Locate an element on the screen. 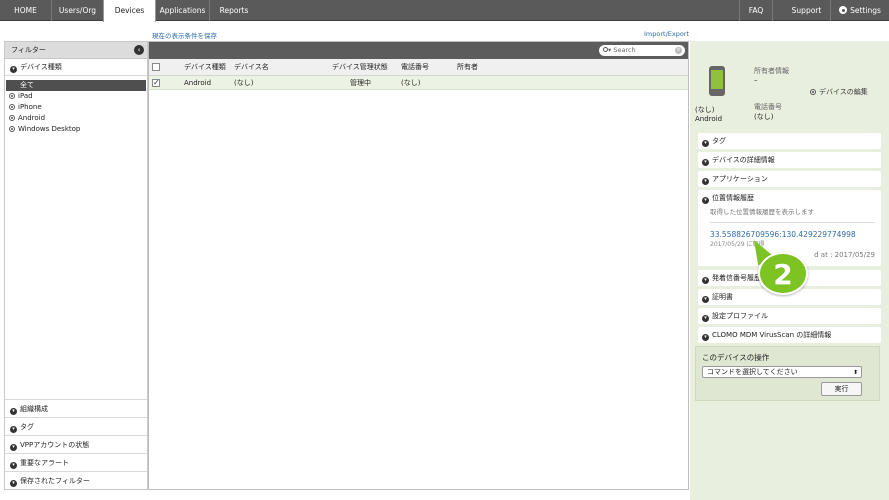 The height and width of the screenshot is (500, 889). section-profiles: ▾ 設定プロファイル is located at coordinates (789, 316).